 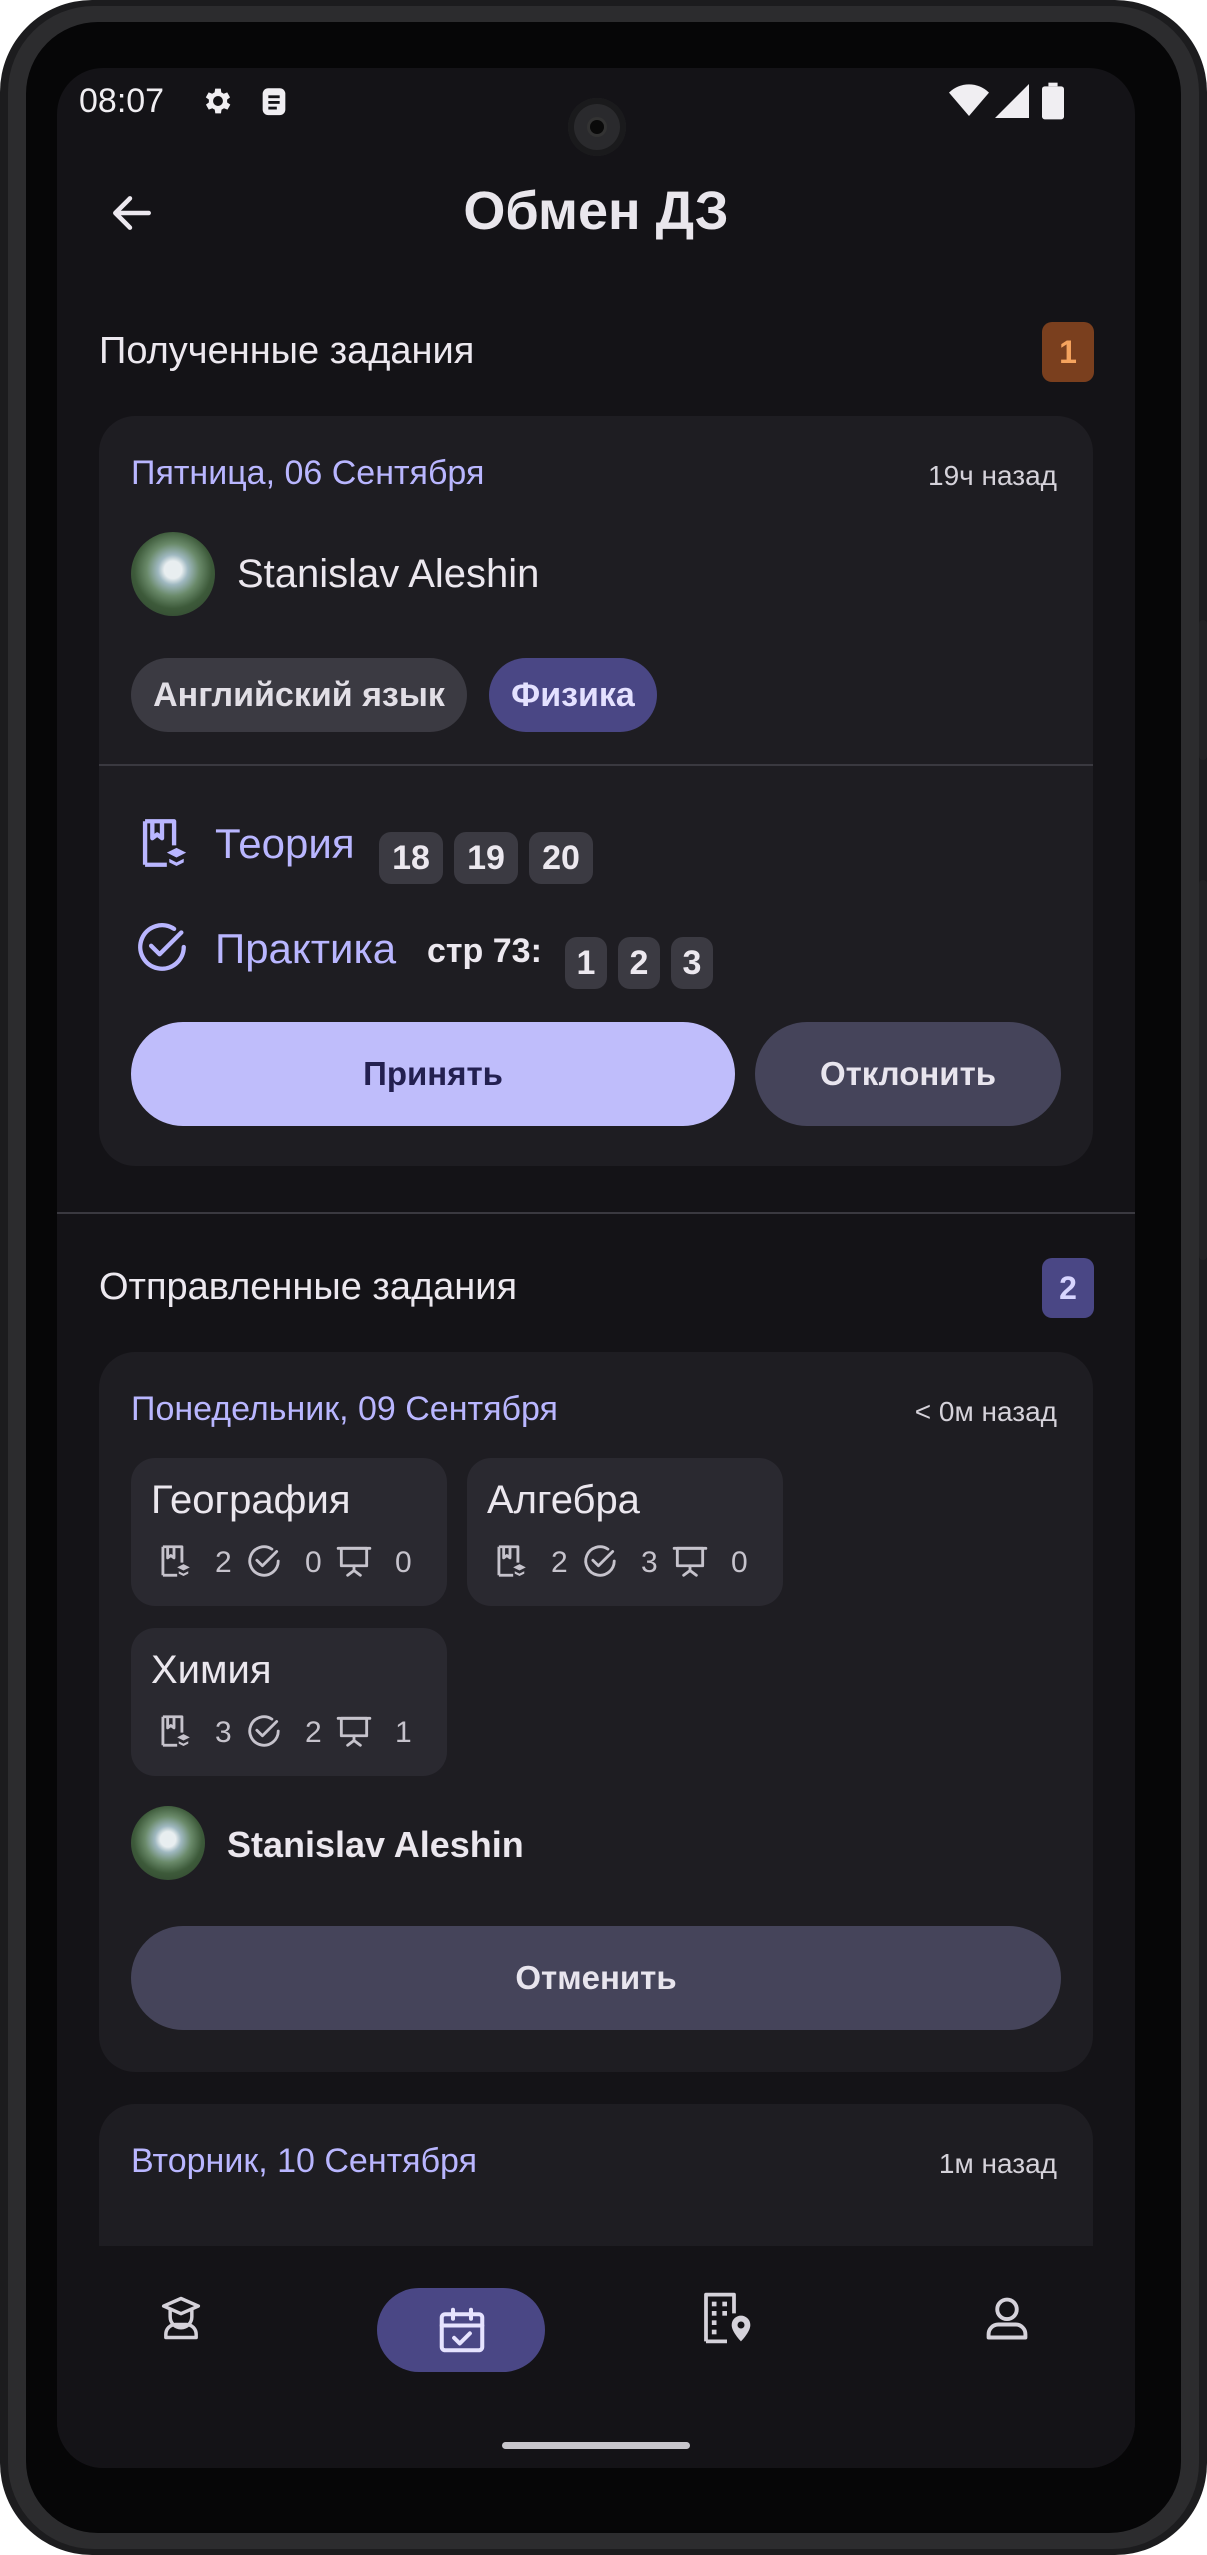 I want to click on card-divider, so click(x=596, y=765).